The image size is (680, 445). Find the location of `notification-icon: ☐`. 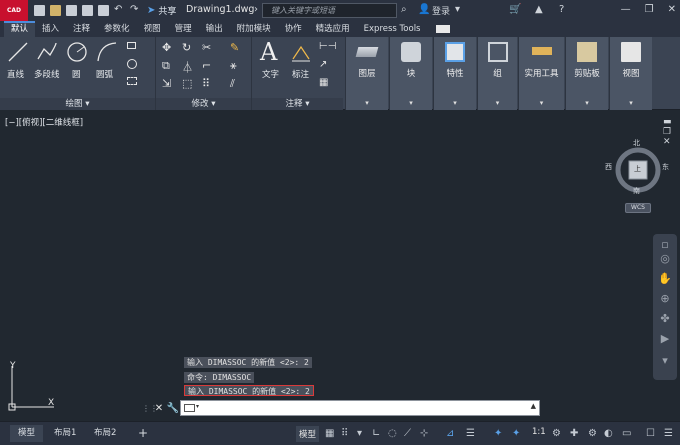

notification-icon: ☐ is located at coordinates (650, 433).